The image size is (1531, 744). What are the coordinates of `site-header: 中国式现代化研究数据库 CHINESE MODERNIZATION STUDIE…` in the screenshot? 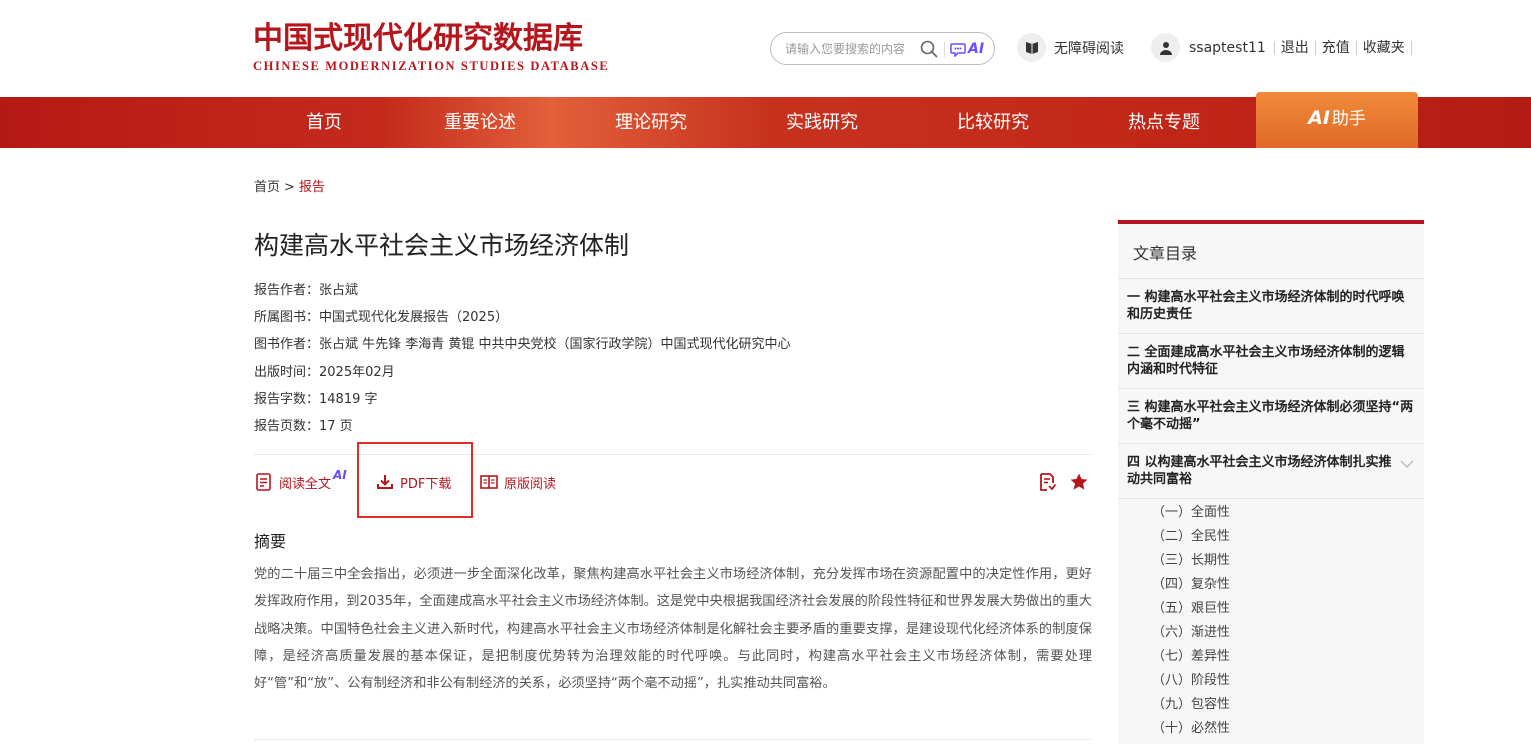 It's located at (765, 48).